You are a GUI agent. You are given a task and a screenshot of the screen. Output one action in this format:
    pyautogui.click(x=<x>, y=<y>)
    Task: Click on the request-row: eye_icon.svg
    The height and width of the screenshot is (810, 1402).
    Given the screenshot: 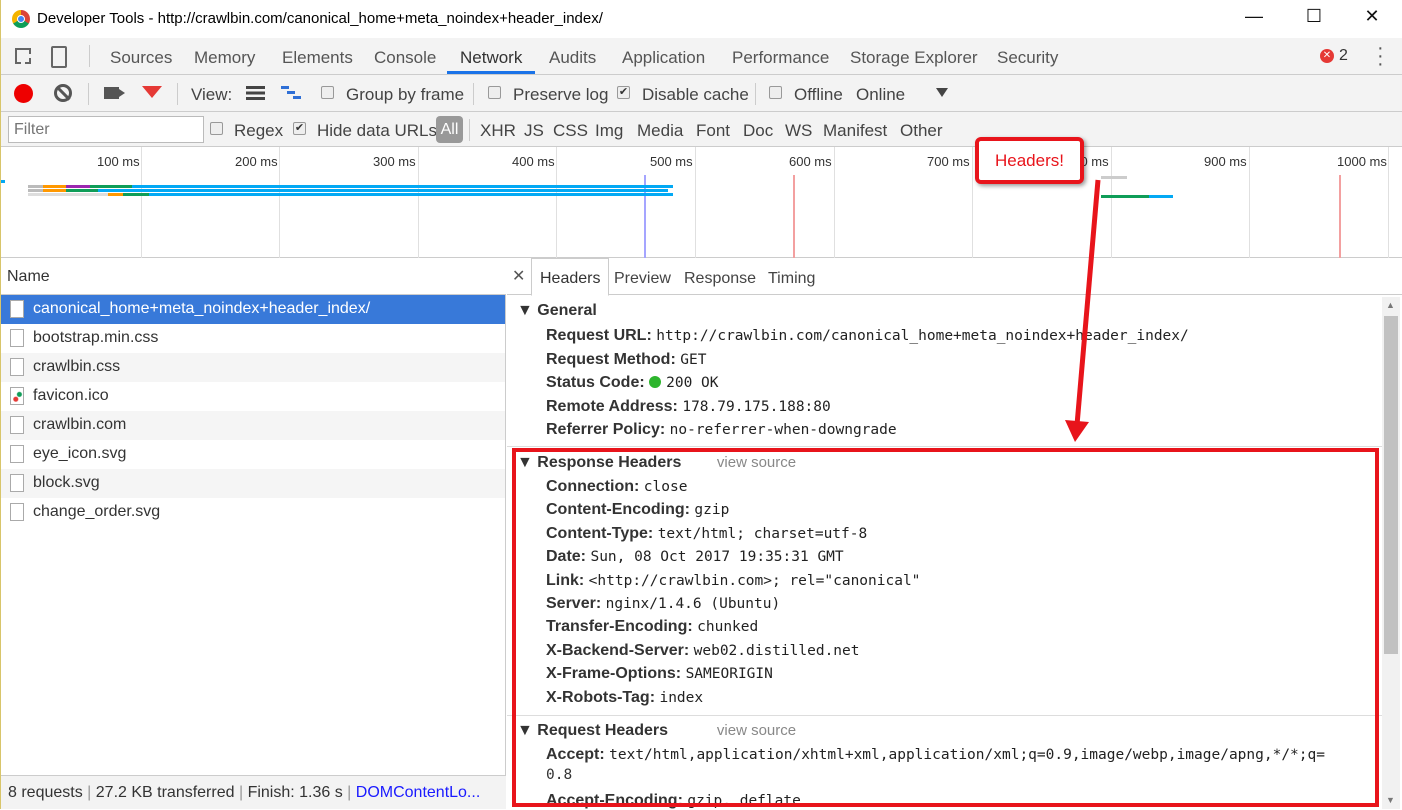 What is the action you would take?
    pyautogui.click(x=253, y=454)
    